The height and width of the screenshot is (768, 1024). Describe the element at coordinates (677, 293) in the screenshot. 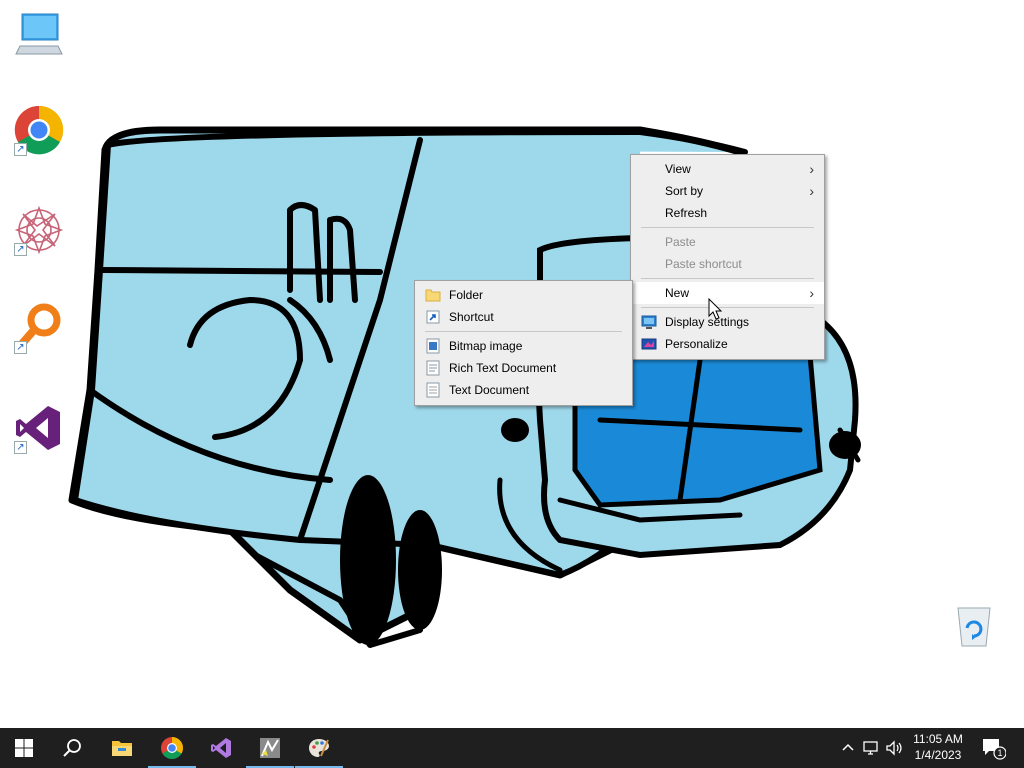

I see `menu-item-new-label: New` at that location.